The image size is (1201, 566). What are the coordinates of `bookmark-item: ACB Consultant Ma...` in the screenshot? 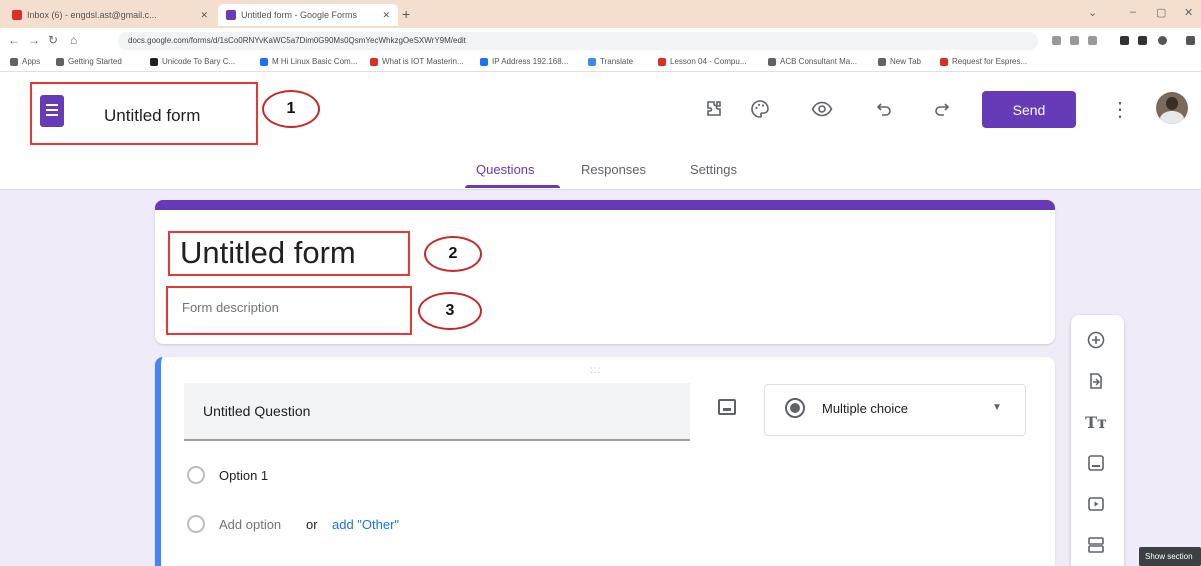 It's located at (812, 61).